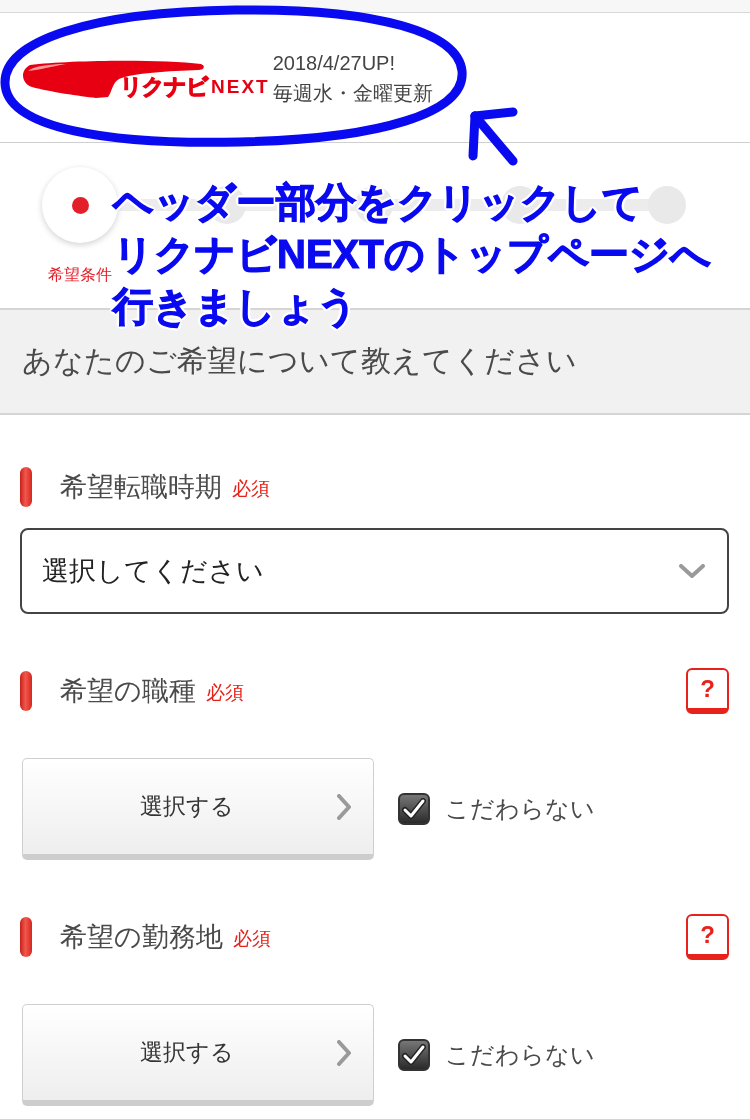  Describe the element at coordinates (299, 361) in the screenshot. I see `section-heading: あなたのご希望について教えてください` at that location.